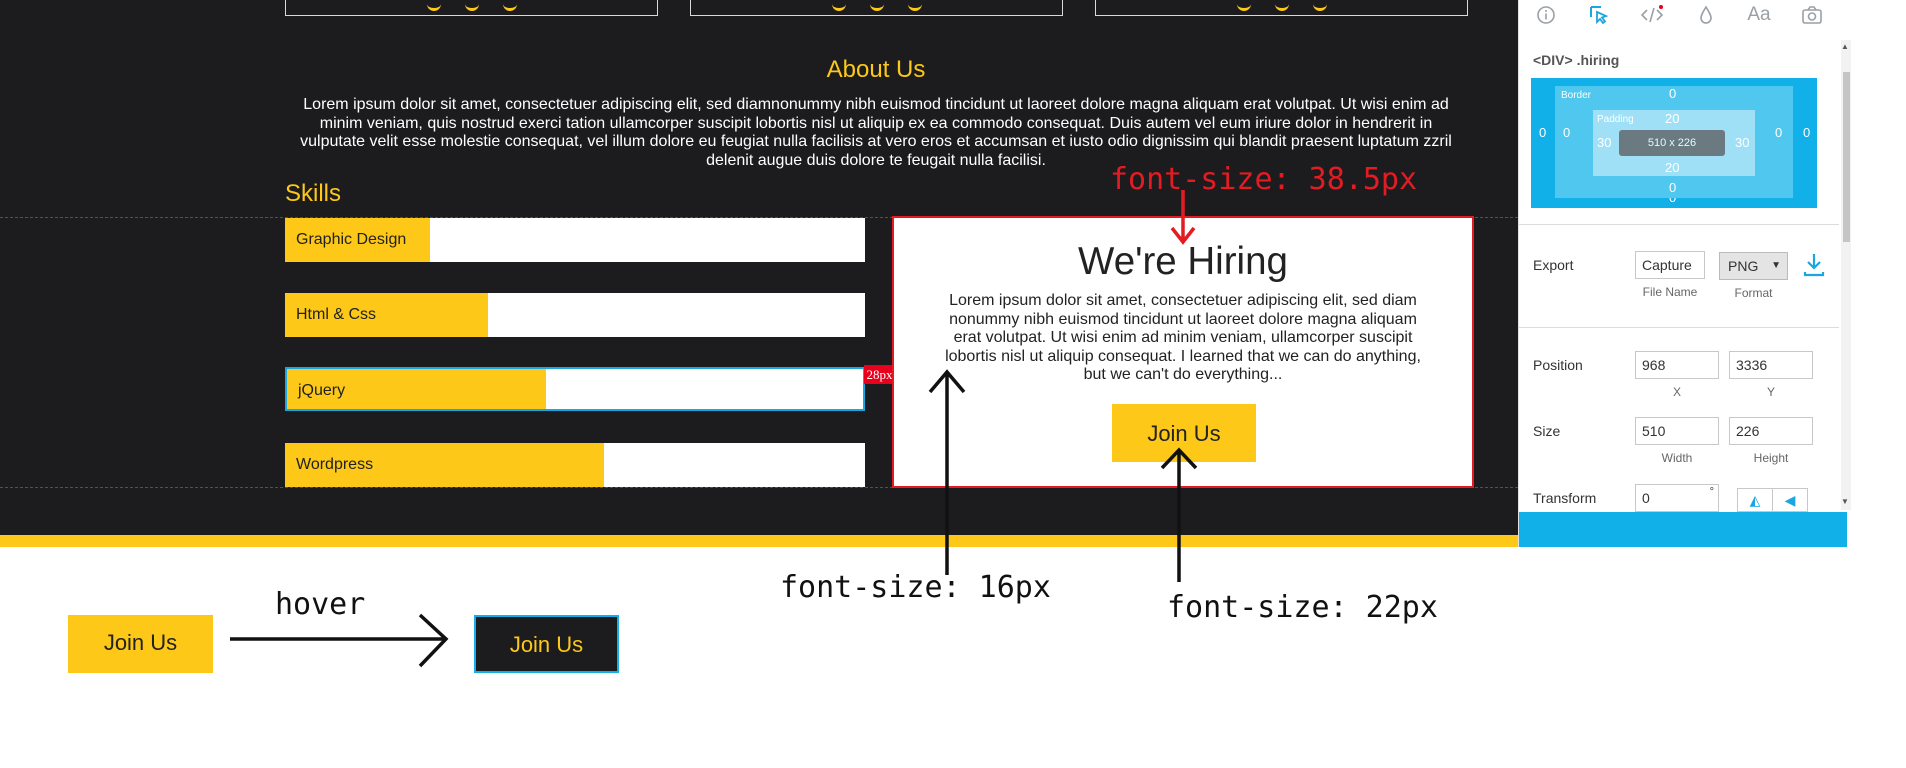 This screenshot has width=1906, height=768. What do you see at coordinates (1183, 217) in the screenshot?
I see `title-annotation-arrow` at bounding box center [1183, 217].